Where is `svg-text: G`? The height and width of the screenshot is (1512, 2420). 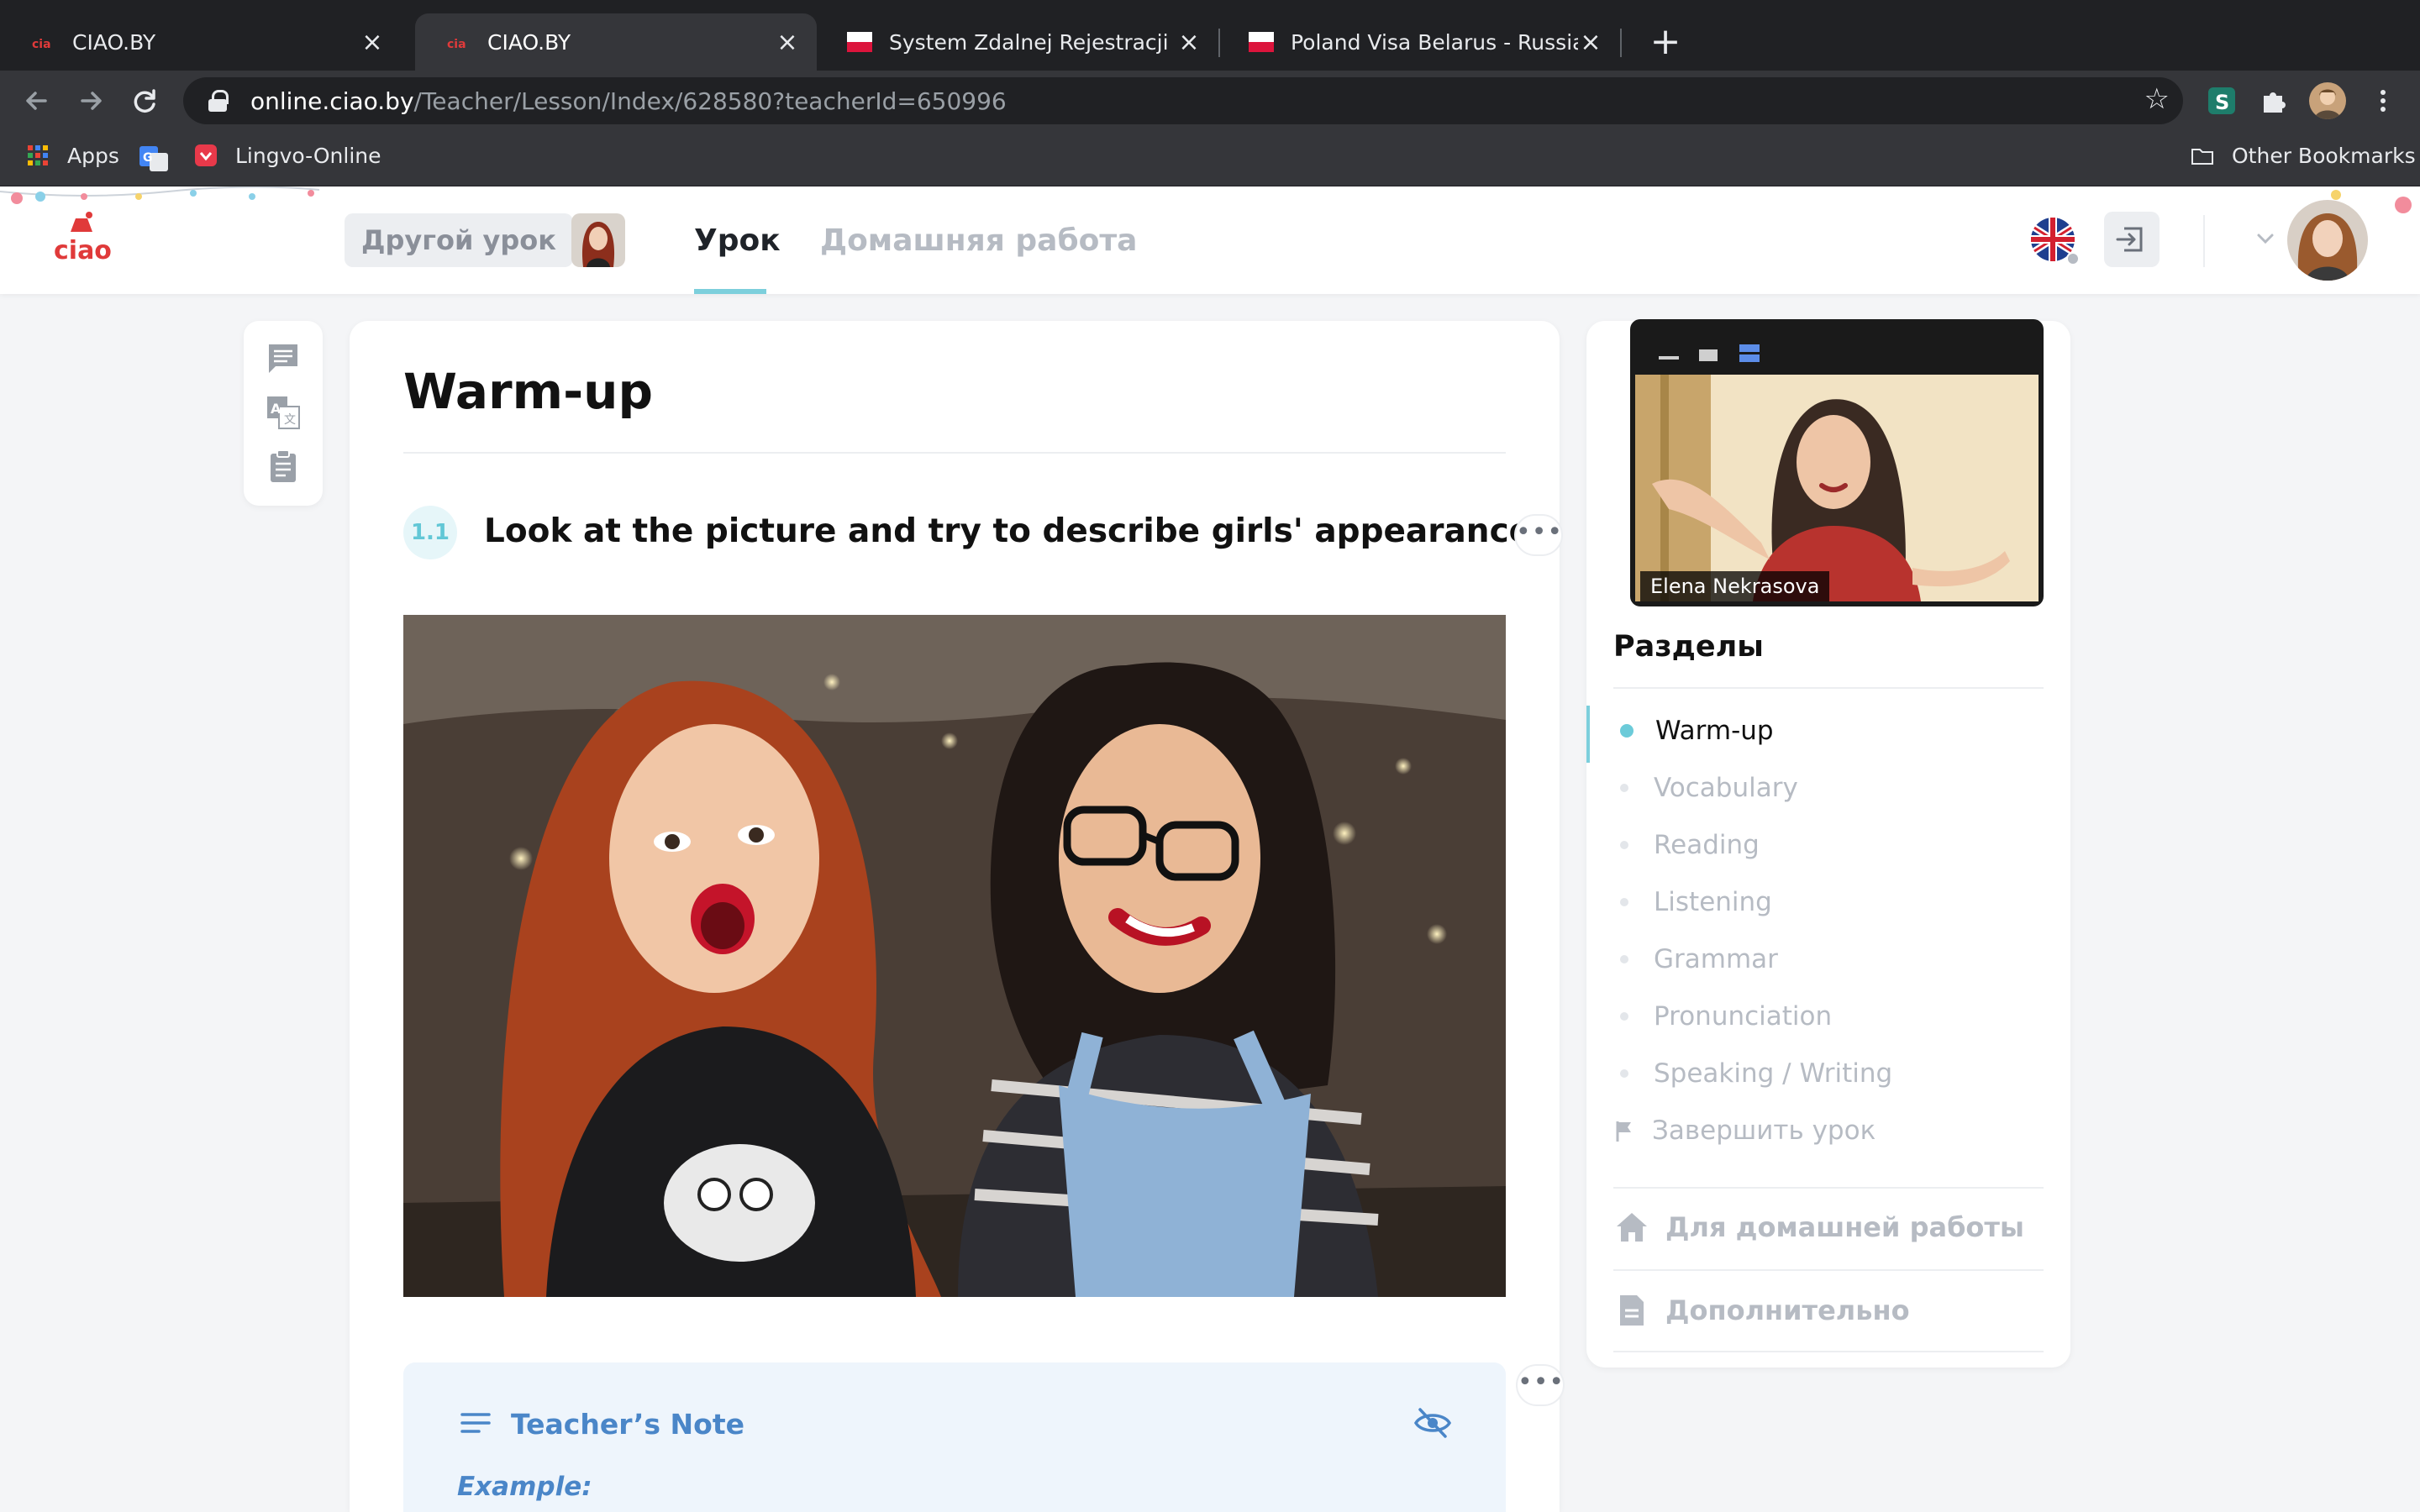 svg-text: G is located at coordinates (148, 158).